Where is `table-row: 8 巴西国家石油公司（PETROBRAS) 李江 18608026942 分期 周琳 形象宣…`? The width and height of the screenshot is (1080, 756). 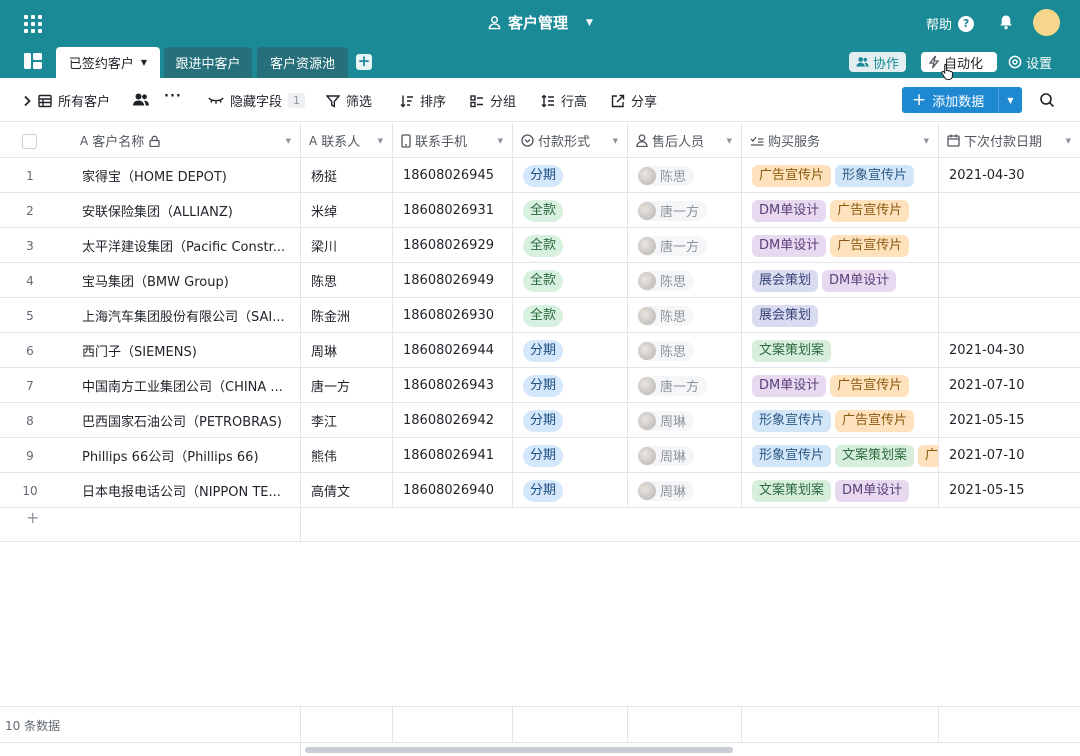 table-row: 8 巴西国家石油公司（PETROBRAS) 李江 18608026942 分期 周琳 形象宣… is located at coordinates (540, 420).